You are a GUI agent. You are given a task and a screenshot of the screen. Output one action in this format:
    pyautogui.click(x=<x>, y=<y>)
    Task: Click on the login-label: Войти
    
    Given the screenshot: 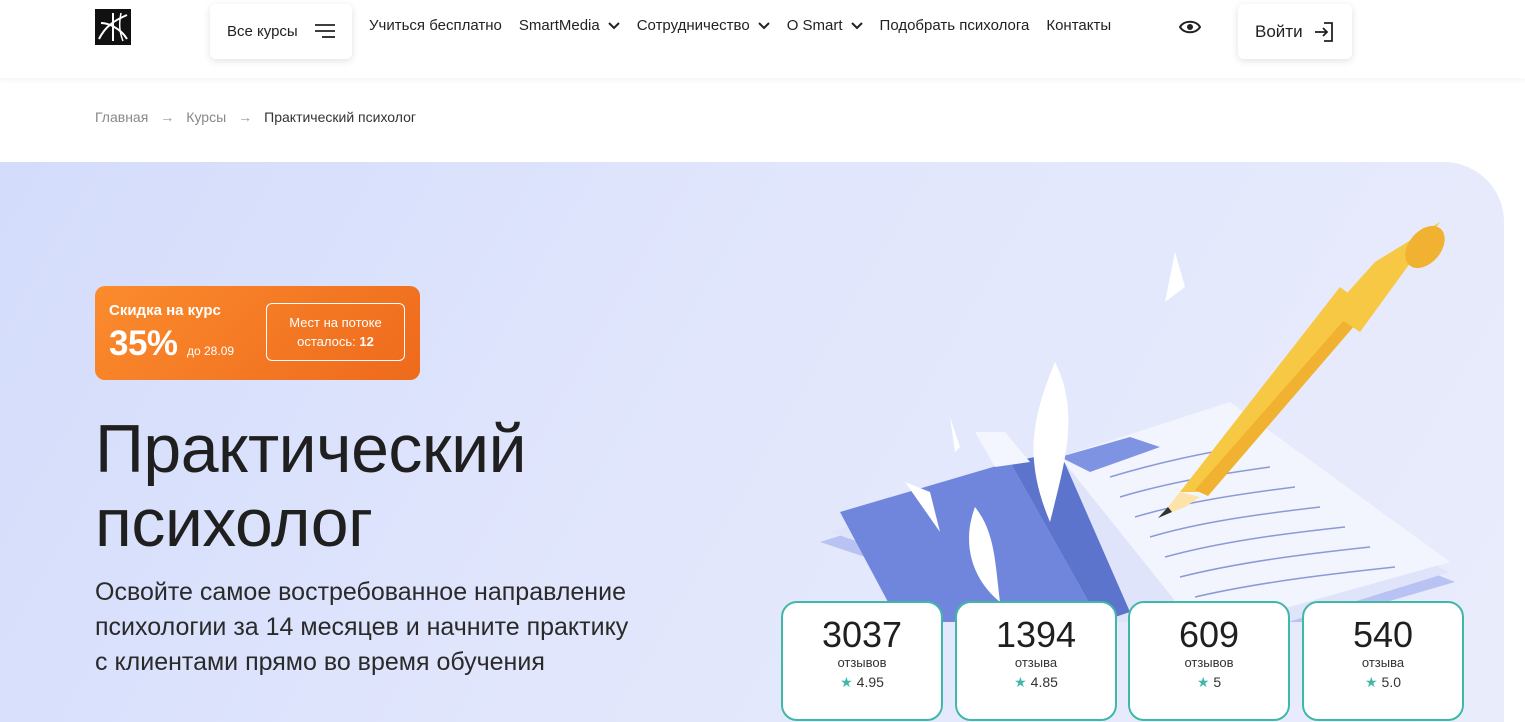 What is the action you would take?
    pyautogui.click(x=1279, y=31)
    